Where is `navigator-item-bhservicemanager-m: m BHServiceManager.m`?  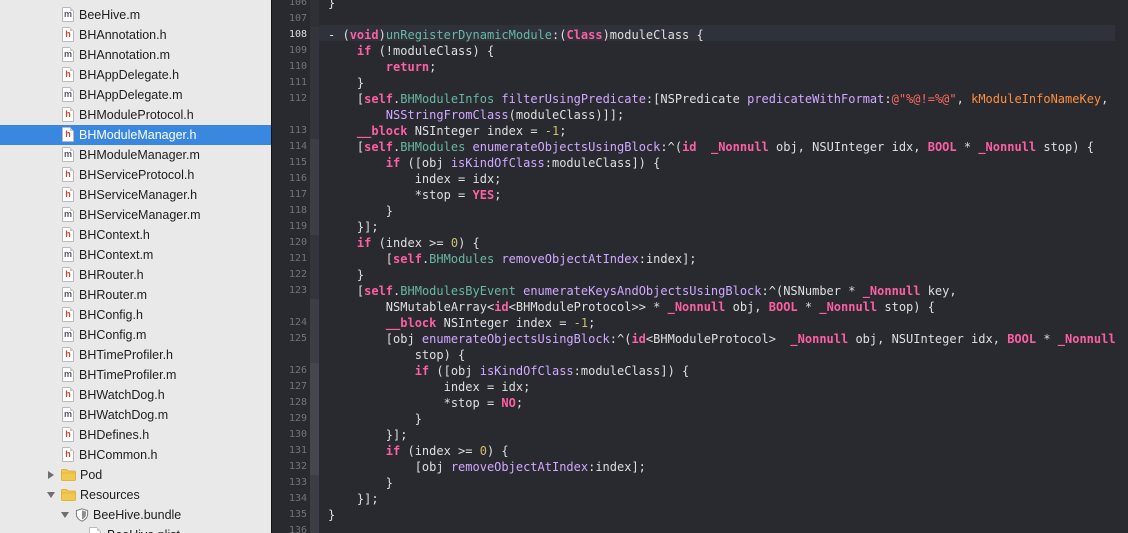
navigator-item-bhservicemanager-m: m BHServiceManager.m is located at coordinates (135, 215).